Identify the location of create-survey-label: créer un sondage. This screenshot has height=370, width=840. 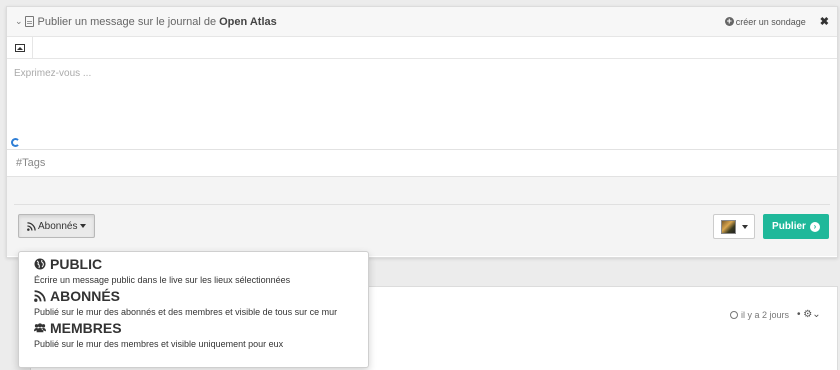
(770, 21).